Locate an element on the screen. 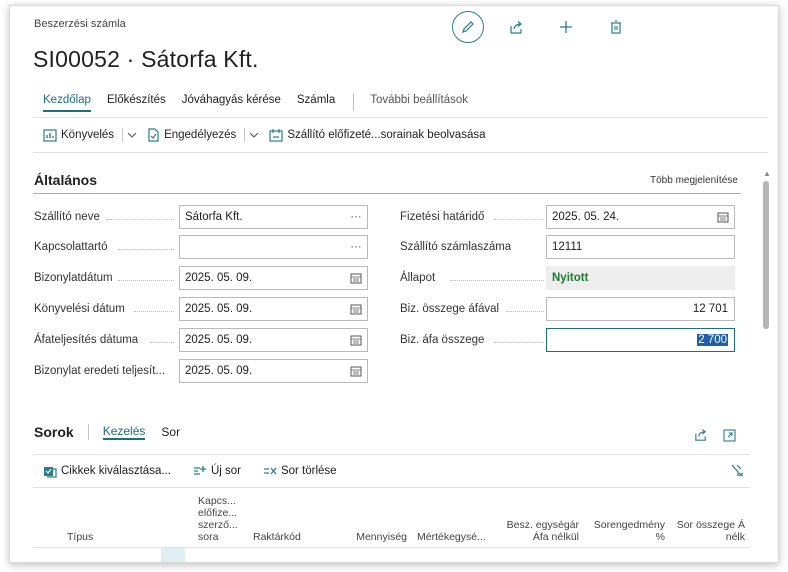  post-icon is located at coordinates (50, 135).